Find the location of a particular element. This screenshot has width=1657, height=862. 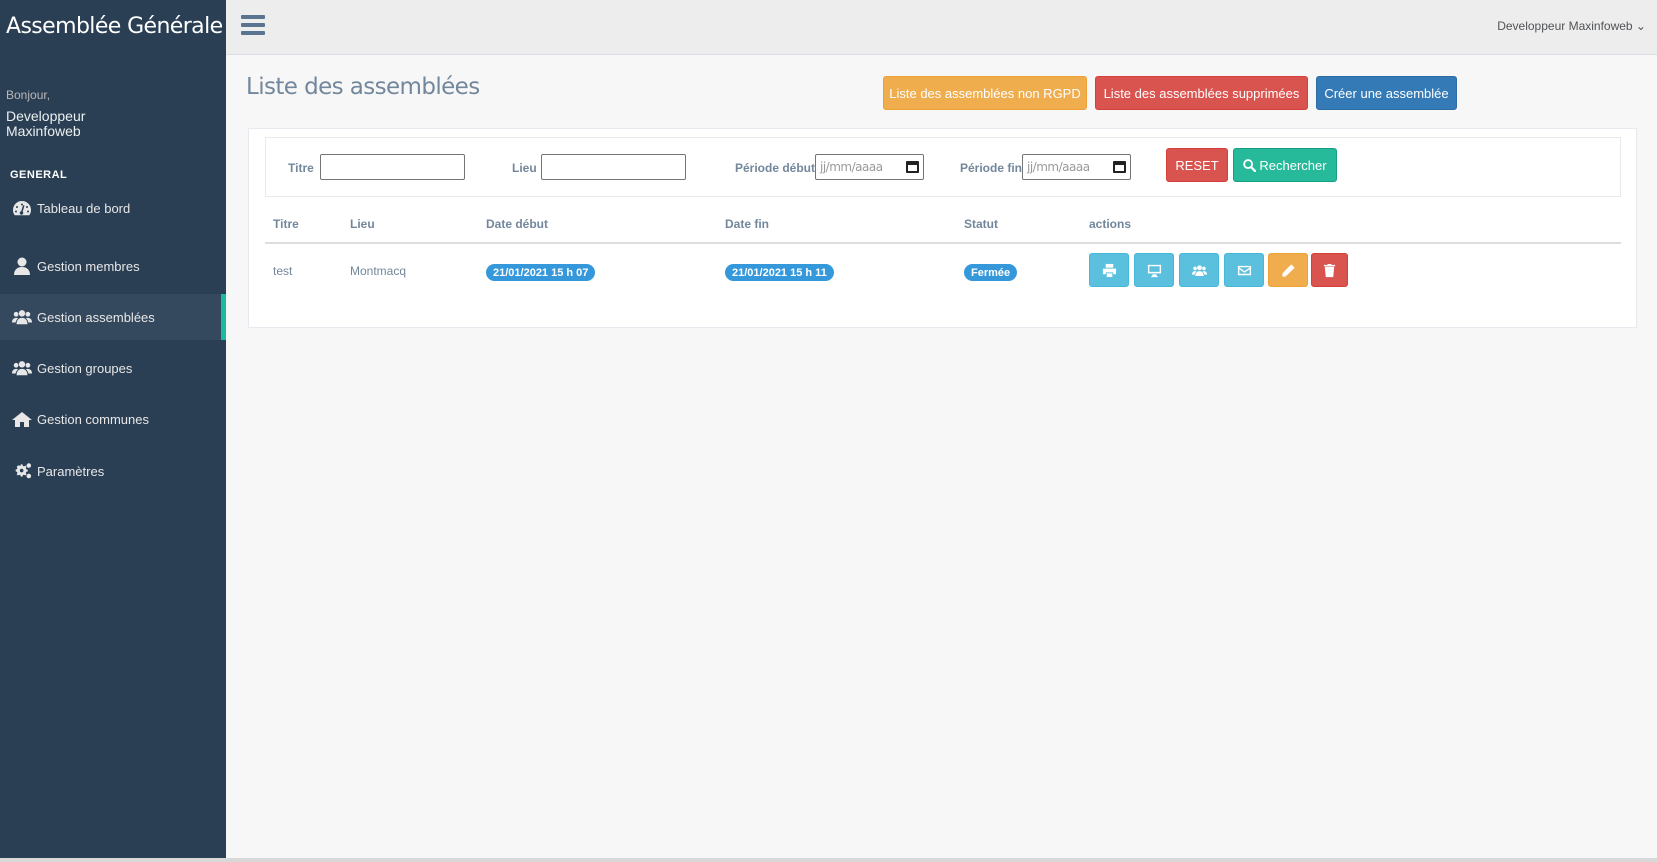

print-button is located at coordinates (1109, 270).